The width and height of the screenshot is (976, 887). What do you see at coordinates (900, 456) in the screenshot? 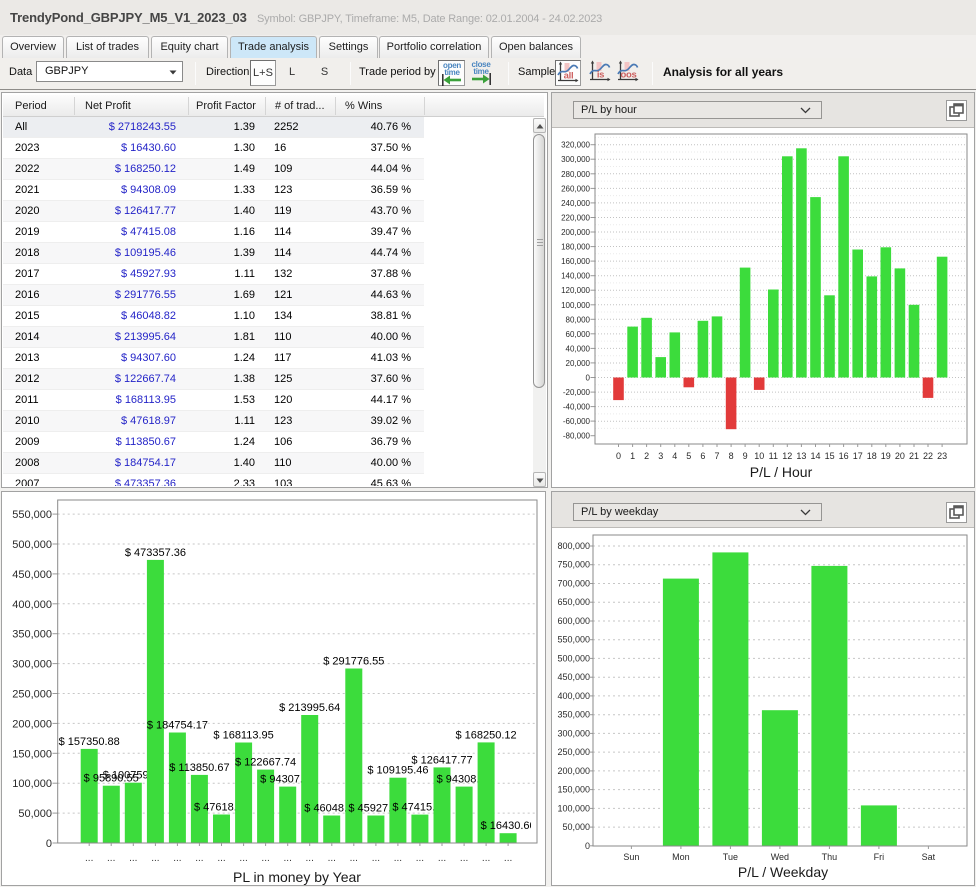
I see `svg-text: 20` at bounding box center [900, 456].